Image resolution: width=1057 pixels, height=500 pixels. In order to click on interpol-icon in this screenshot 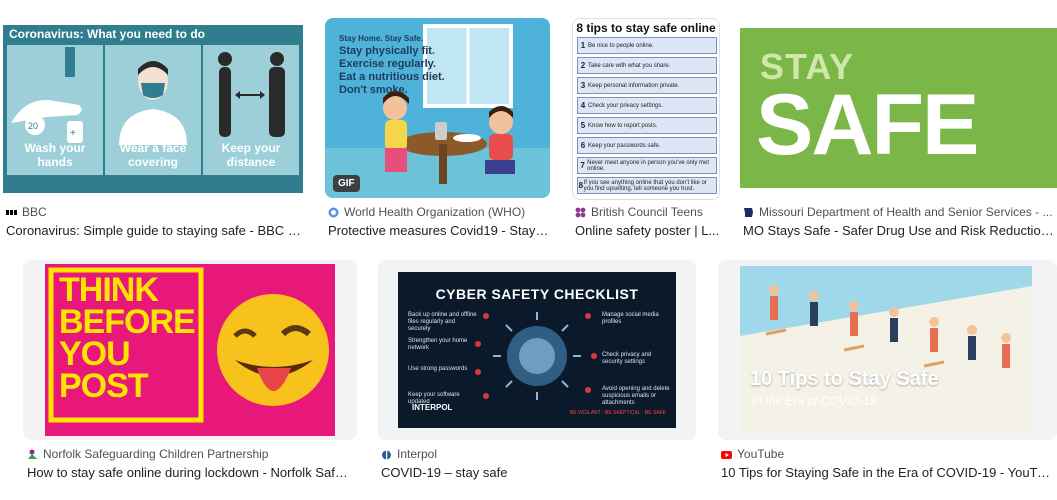, I will do `click(386, 454)`.